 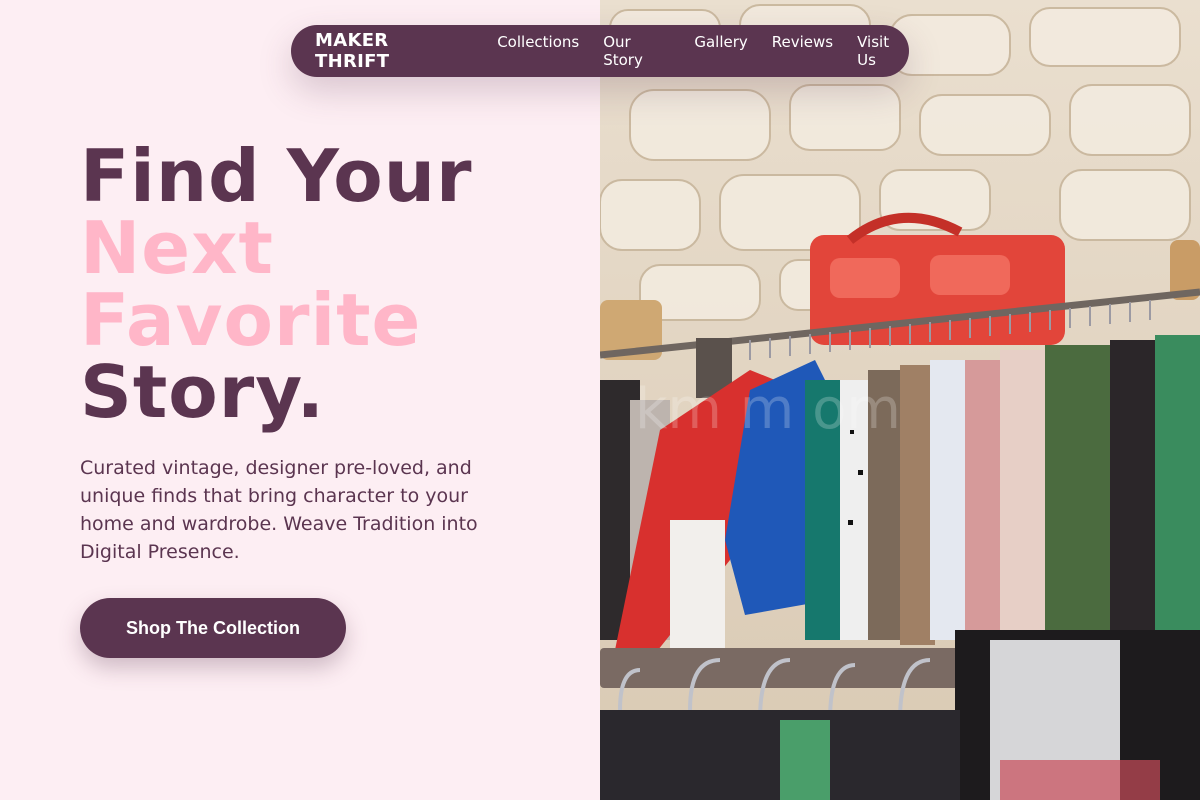 I want to click on headline-line-3: Favorite, so click(x=251, y=320).